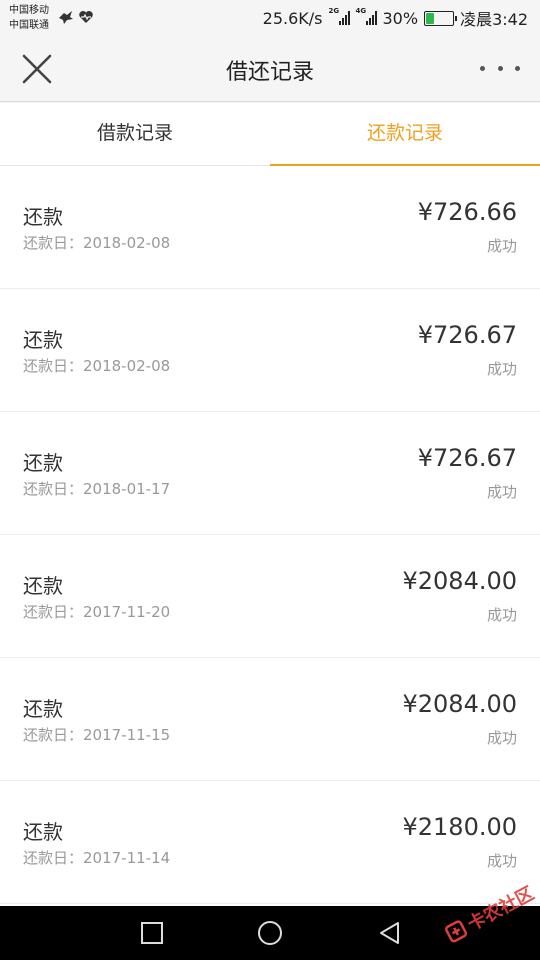 This screenshot has height=960, width=540. What do you see at coordinates (339, 16) in the screenshot?
I see `signal-2g-icon: 2G` at bounding box center [339, 16].